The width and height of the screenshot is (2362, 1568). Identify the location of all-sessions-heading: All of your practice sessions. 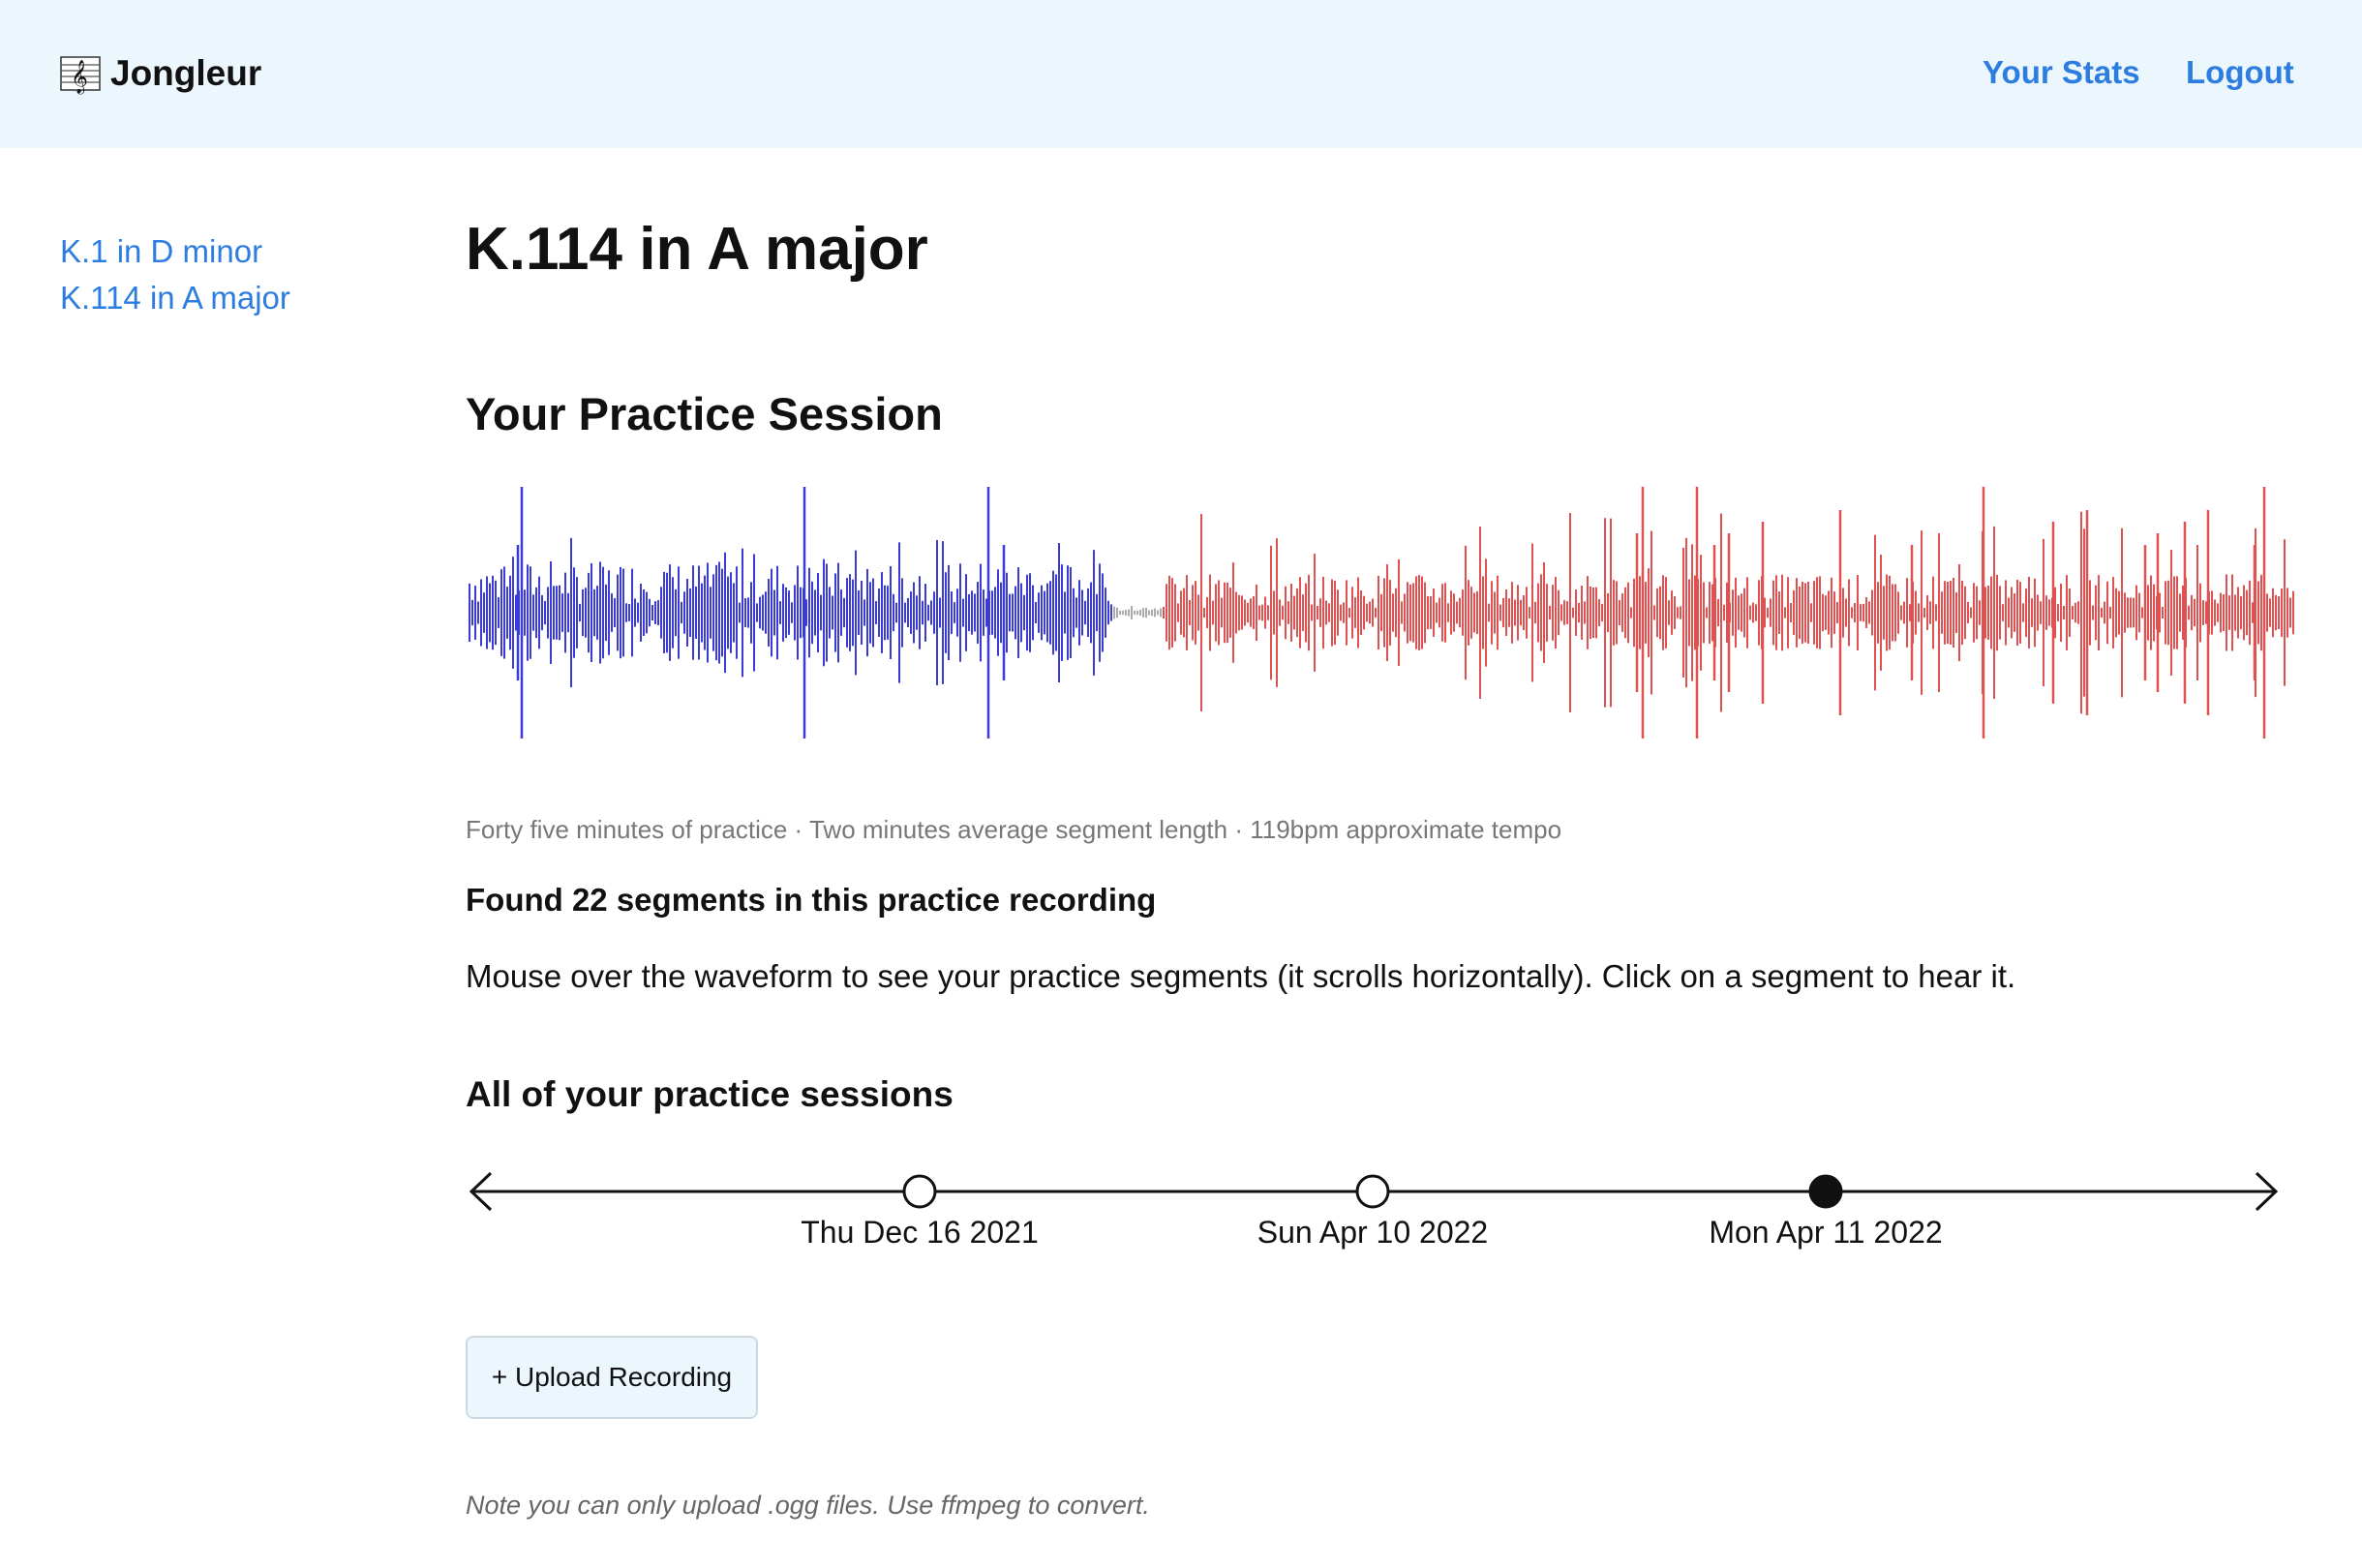
(710, 1094).